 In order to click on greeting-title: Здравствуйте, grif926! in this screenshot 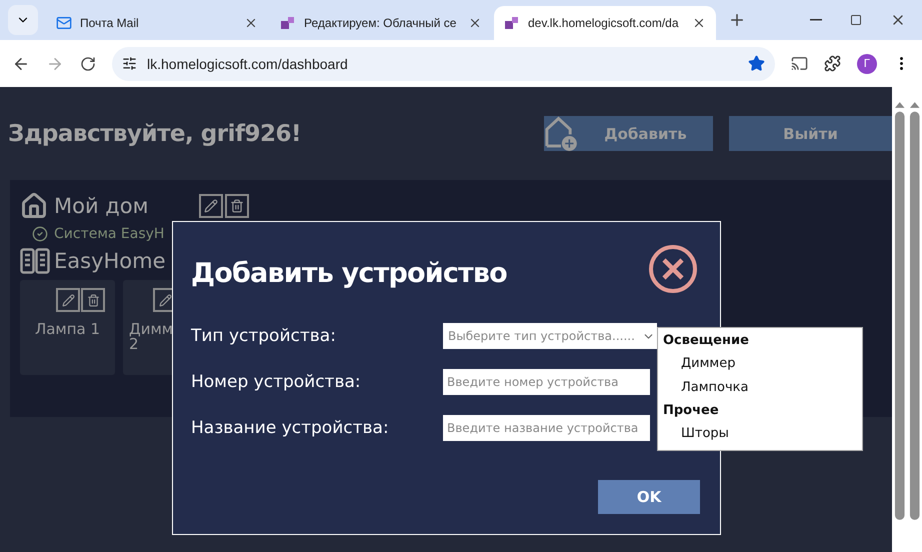, I will do `click(155, 133)`.